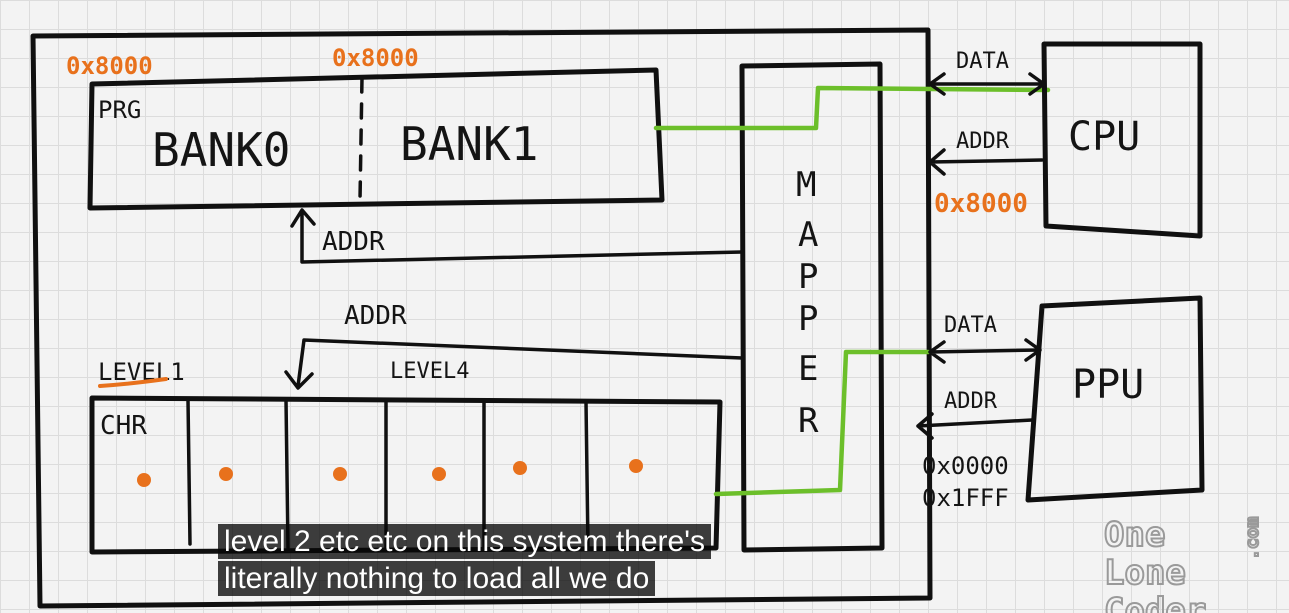 The image size is (1289, 613). Describe the element at coordinates (375, 316) in the screenshot. I see `chr-addr-label: ADDR` at that location.